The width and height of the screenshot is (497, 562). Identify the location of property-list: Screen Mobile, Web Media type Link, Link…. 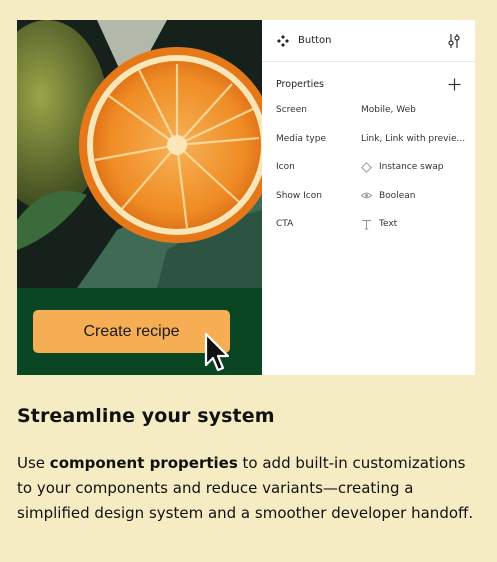
(368, 167).